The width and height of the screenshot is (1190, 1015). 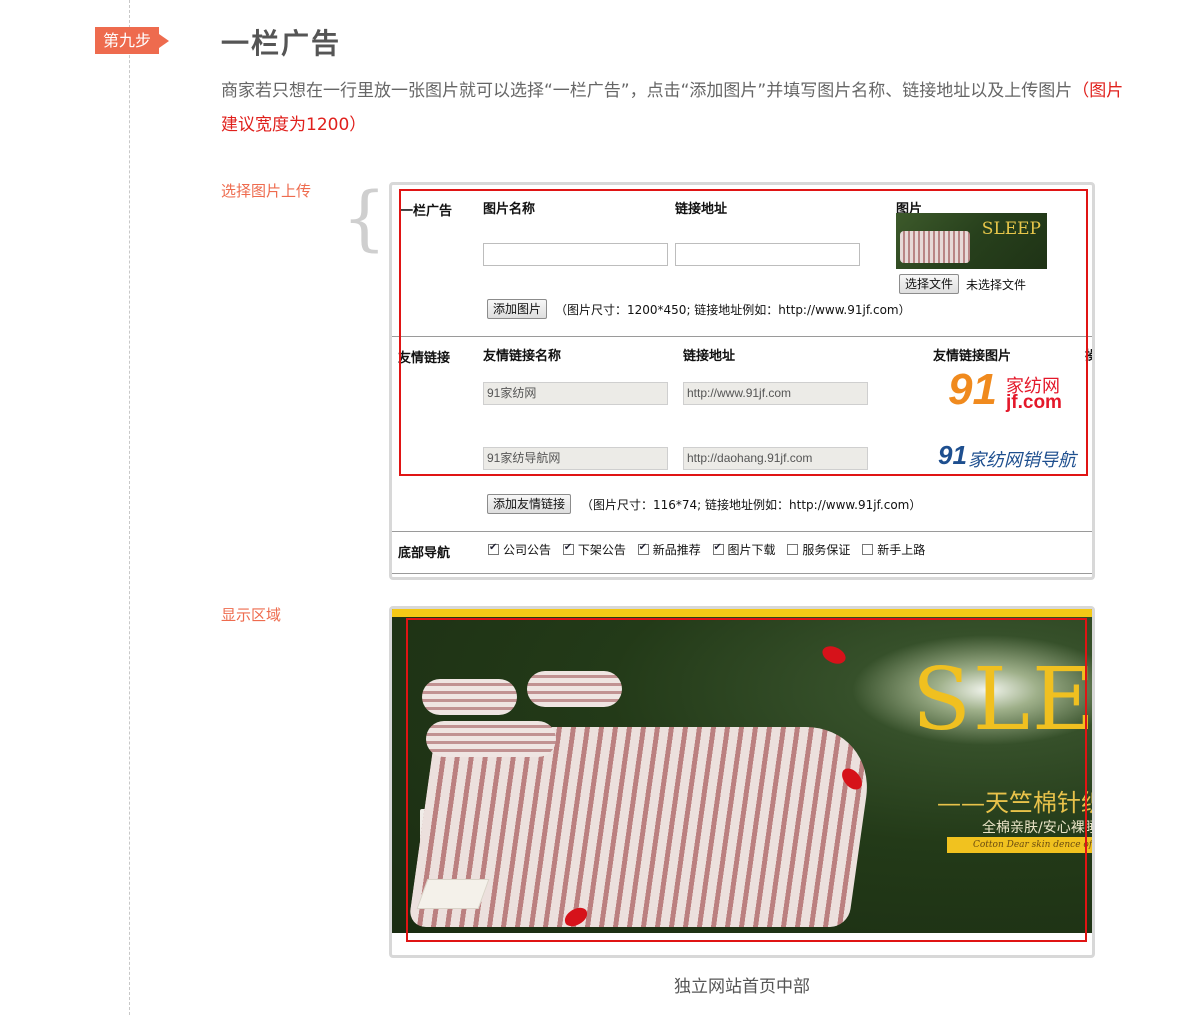 I want to click on checkbox-item: 服务保证, so click(x=818, y=550).